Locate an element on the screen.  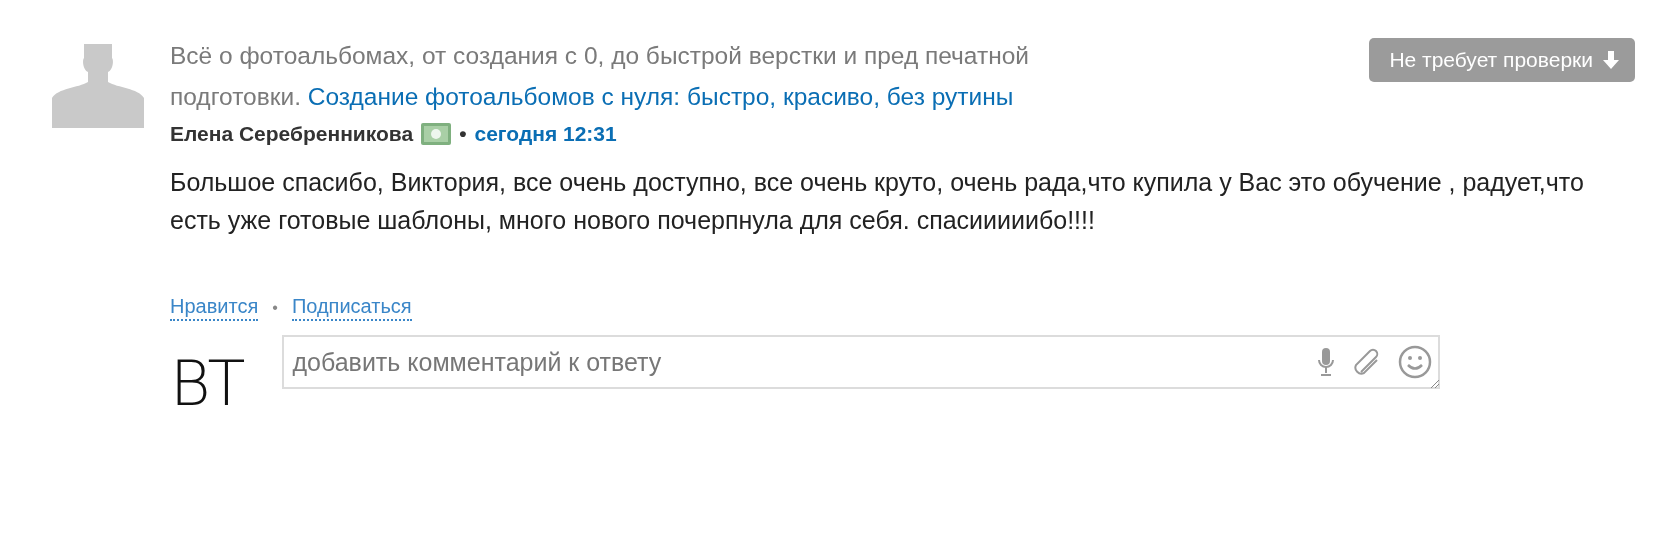
question-text: Всё о фотоальбомах, от создания с 0, до быстрой верстки и пред печатной подготовки. Создание фотоальбомов с нуля: быстро, красиво, без рутины is located at coordinates (600, 76).